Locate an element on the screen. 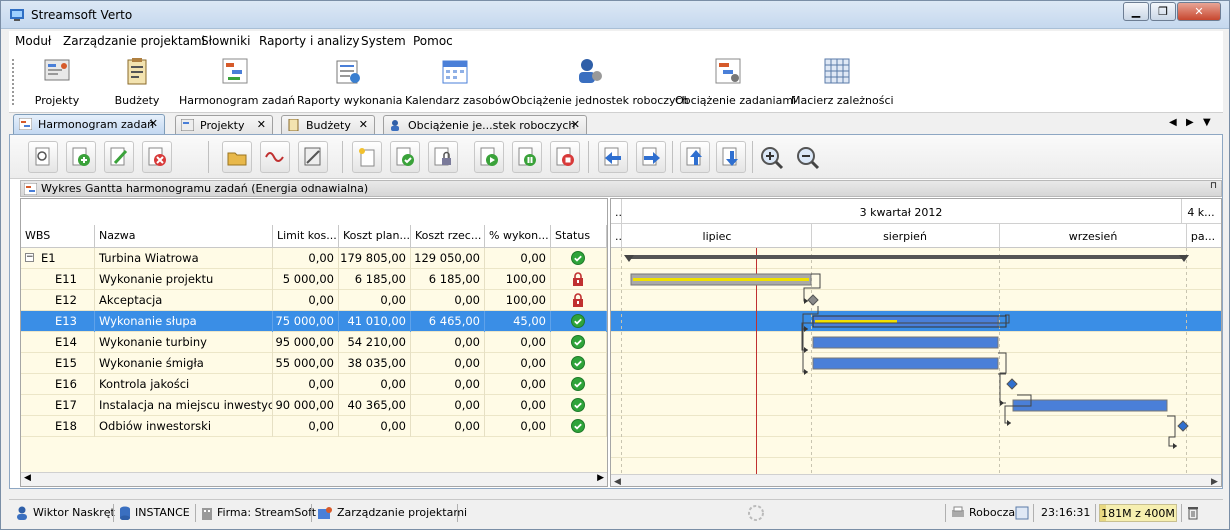  pause-icon is located at coordinates (527, 156).